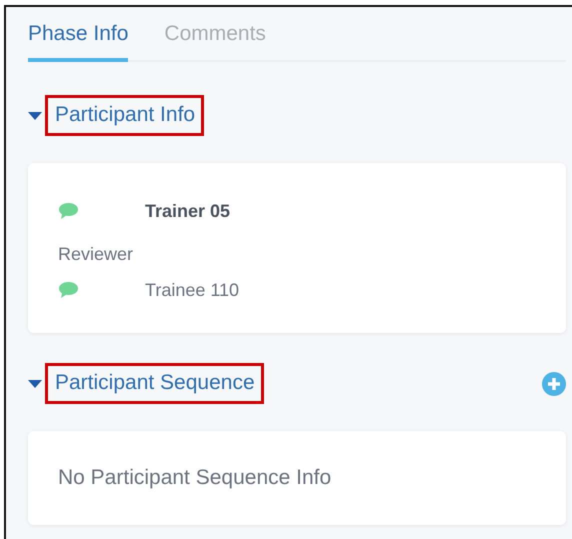 The image size is (572, 539). What do you see at coordinates (187, 211) in the screenshot?
I see `participant-name: Trainer 05` at bounding box center [187, 211].